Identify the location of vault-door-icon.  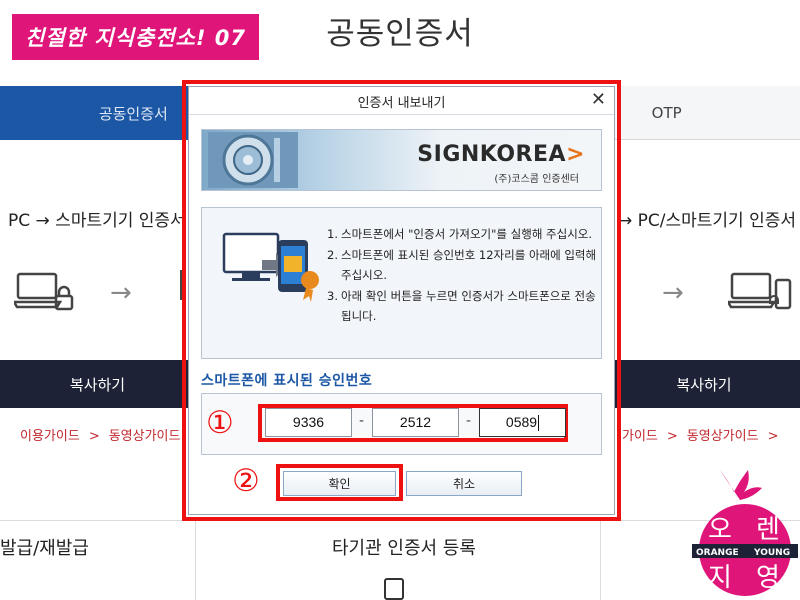
(253, 160).